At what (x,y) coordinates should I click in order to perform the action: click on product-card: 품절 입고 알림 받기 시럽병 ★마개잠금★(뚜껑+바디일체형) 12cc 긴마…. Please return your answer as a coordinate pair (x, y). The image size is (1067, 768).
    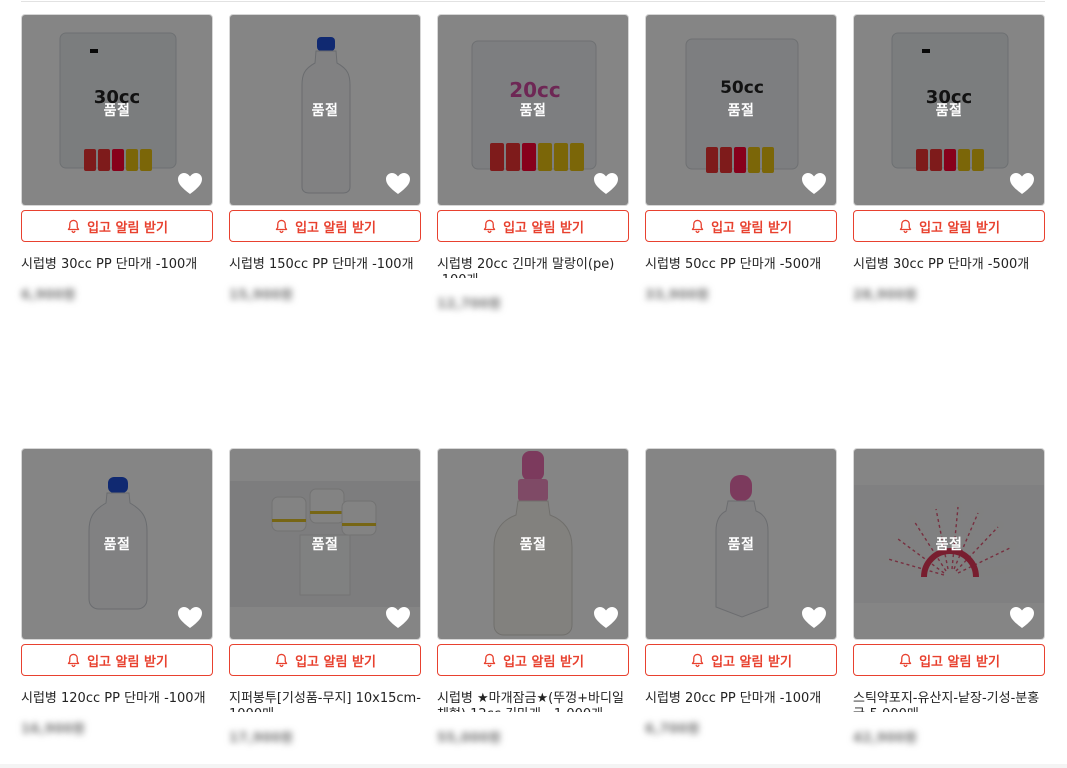
    Looking at the image, I should click on (533, 597).